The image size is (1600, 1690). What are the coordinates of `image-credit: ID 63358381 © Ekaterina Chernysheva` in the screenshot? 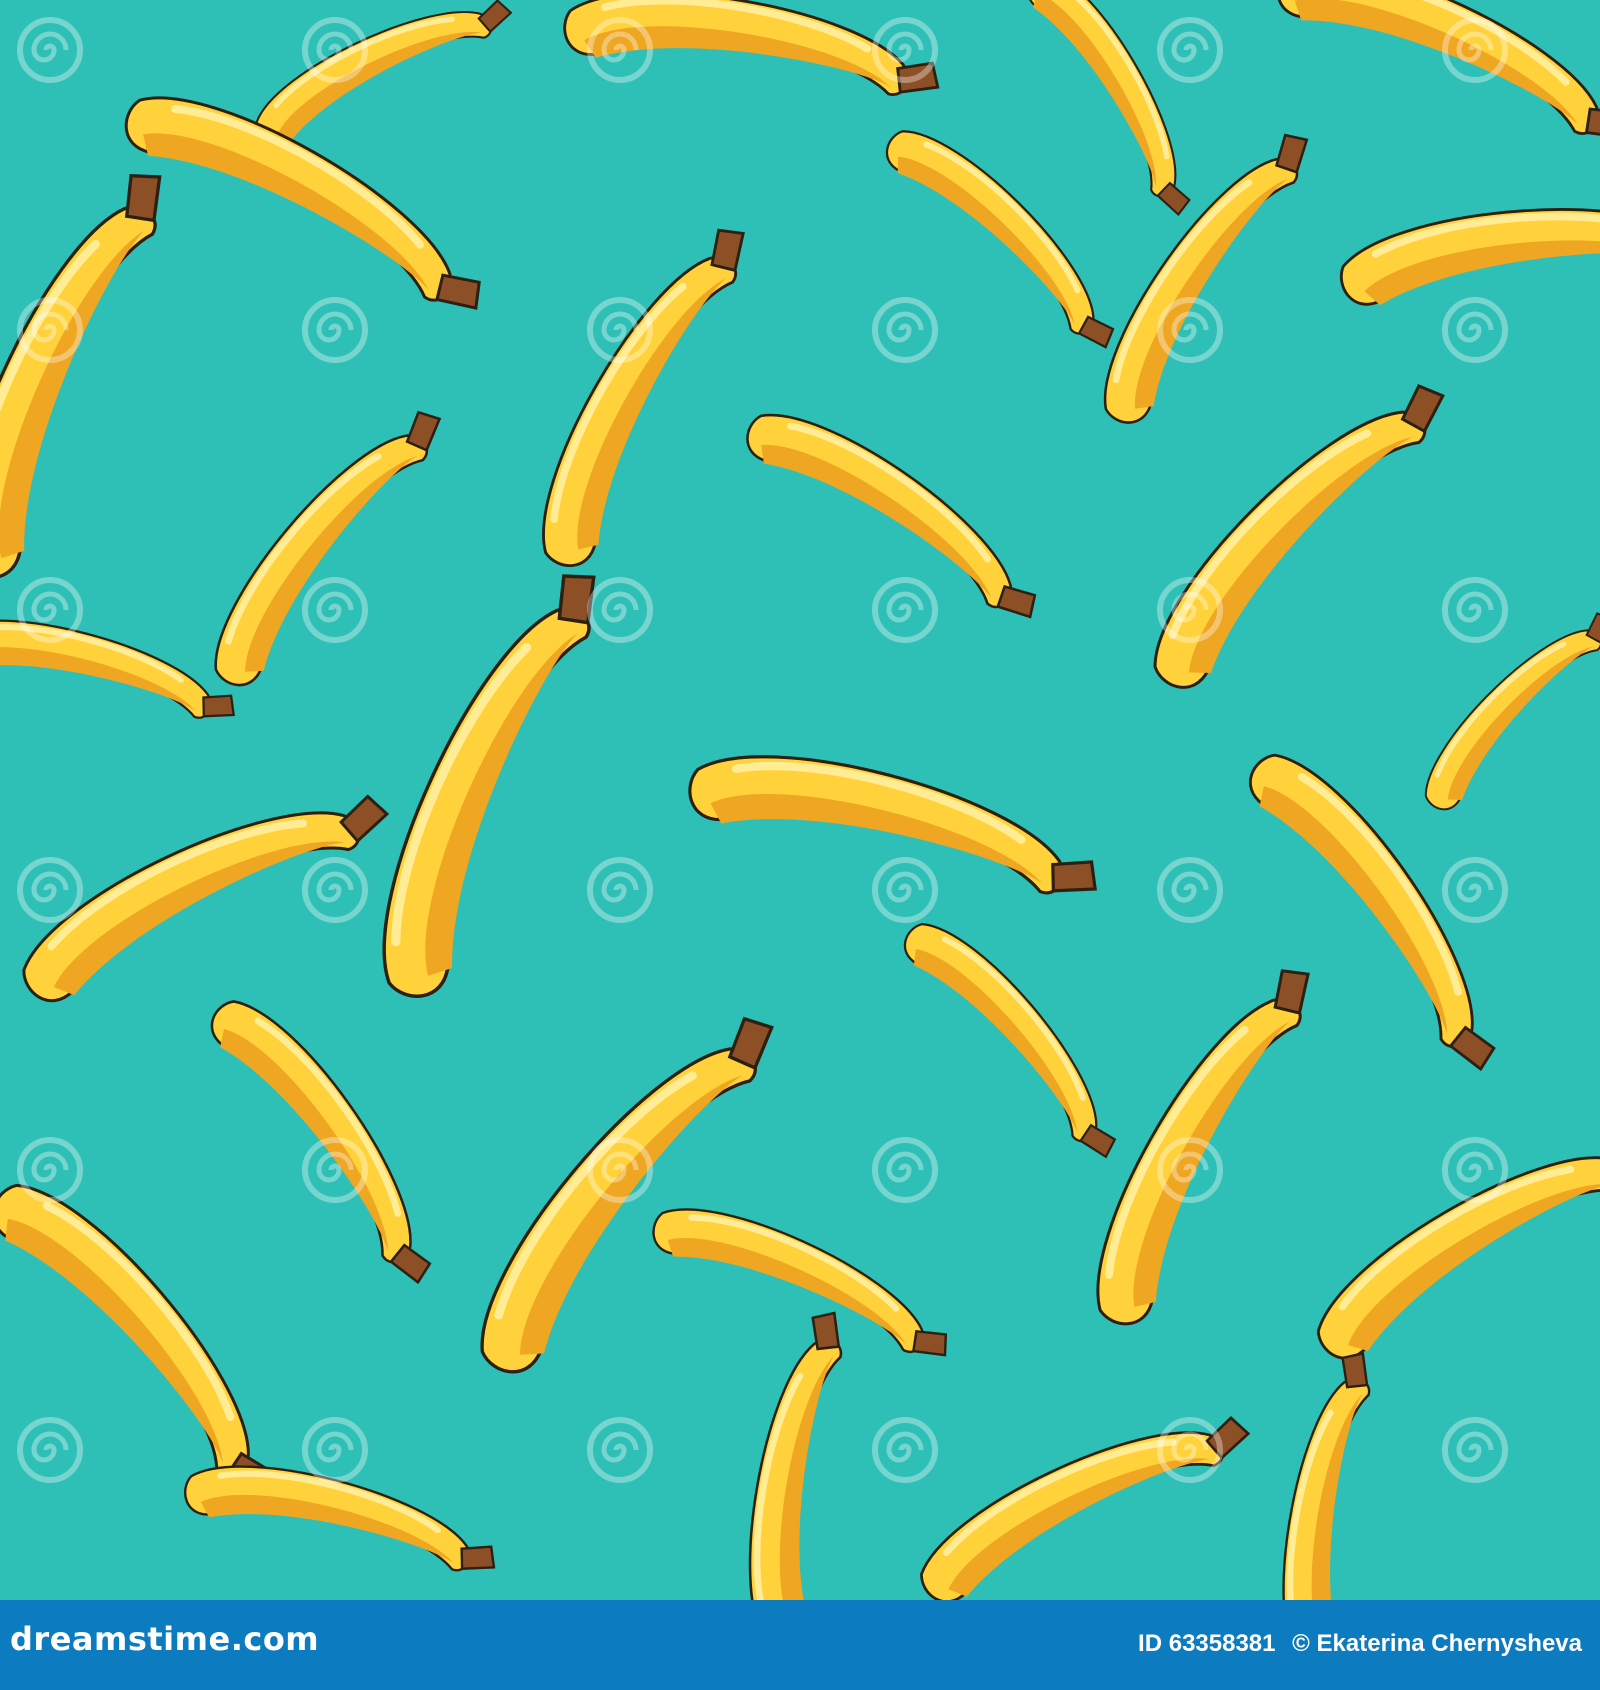 It's located at (1360, 1644).